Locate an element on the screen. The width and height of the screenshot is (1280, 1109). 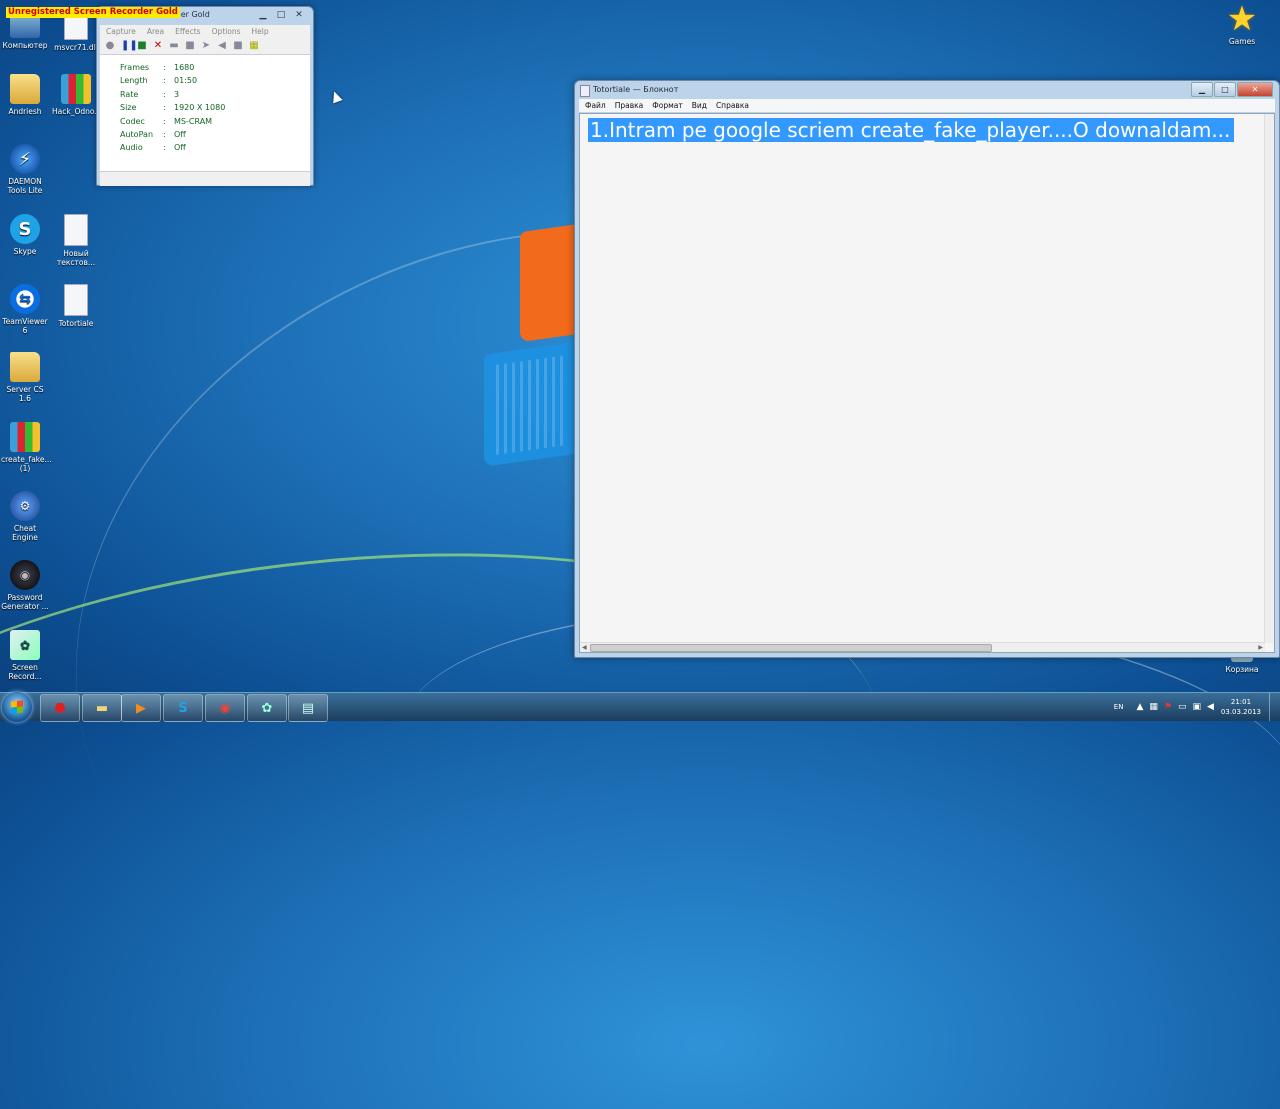
desktop-icon-create-fake: create_fake... (1) is located at coordinates (26, 447).